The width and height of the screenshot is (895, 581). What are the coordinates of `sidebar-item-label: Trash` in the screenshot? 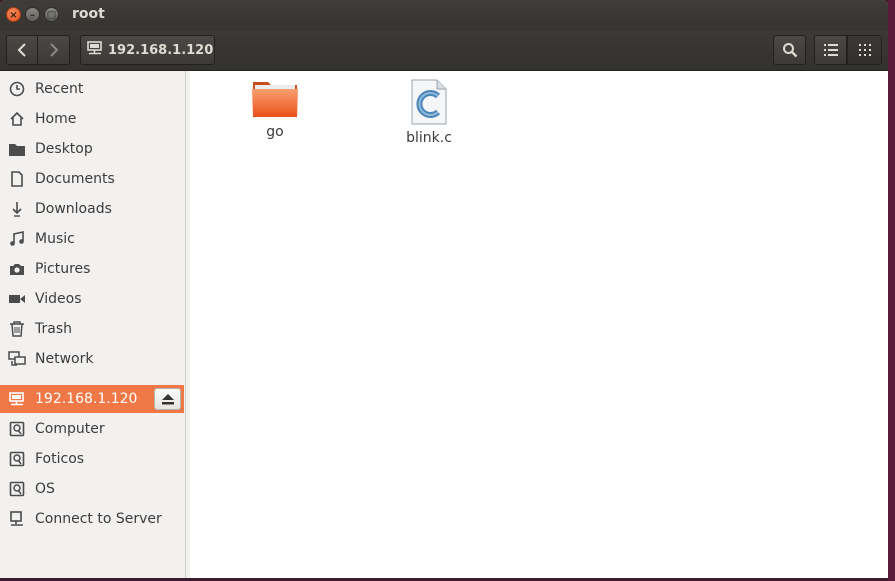 It's located at (53, 329).